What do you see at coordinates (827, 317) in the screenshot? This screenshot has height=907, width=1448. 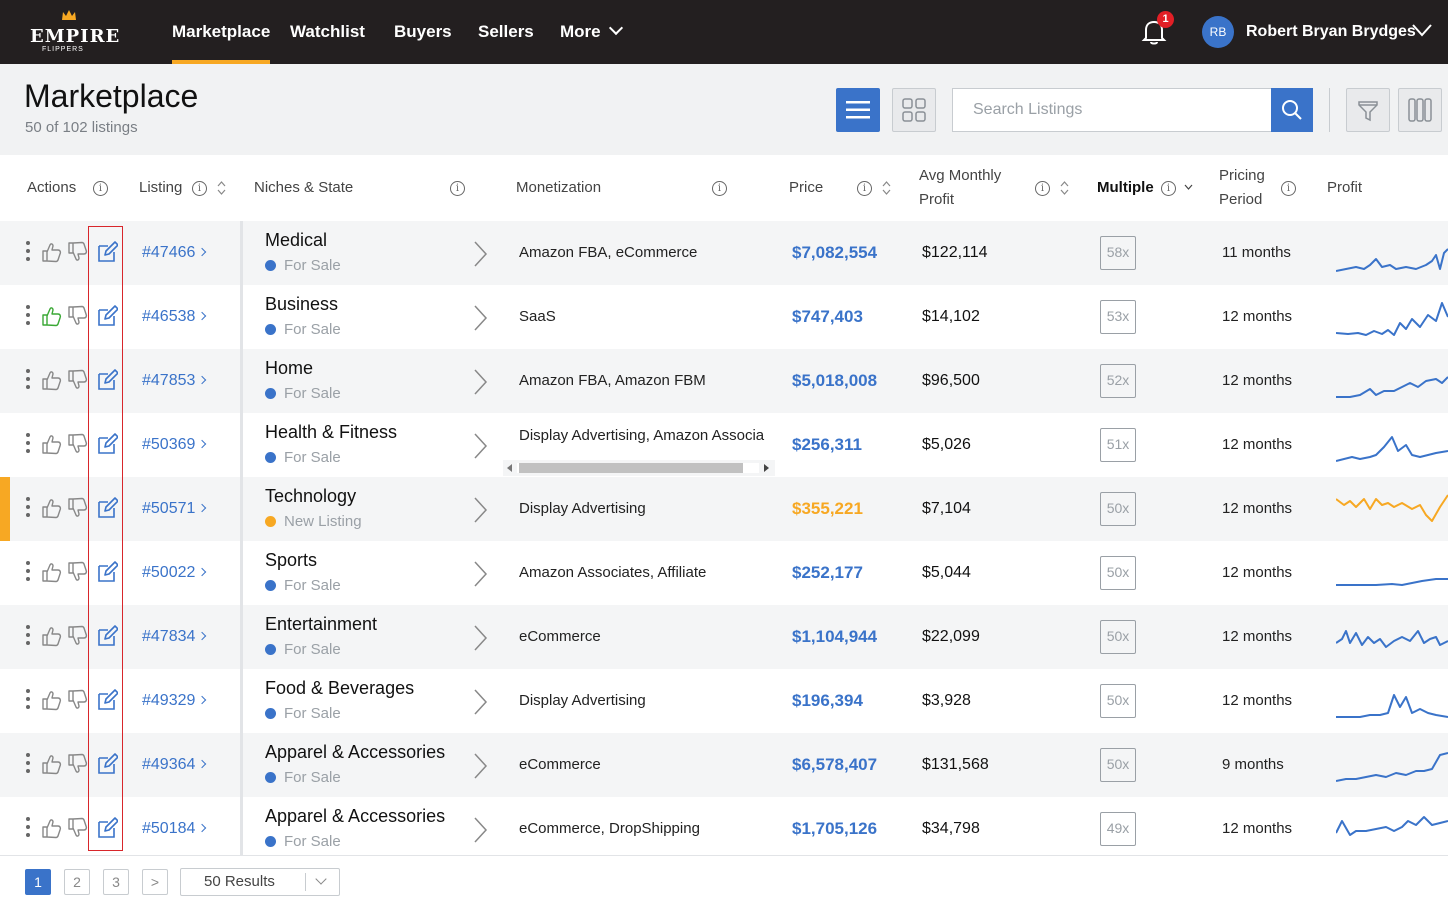 I see `price: $747,403` at bounding box center [827, 317].